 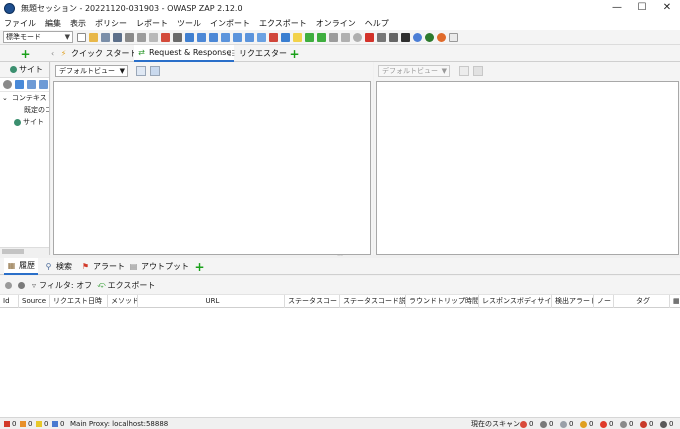 I want to click on tab-requester: ☷ リクエスター, so click(x=257, y=53).